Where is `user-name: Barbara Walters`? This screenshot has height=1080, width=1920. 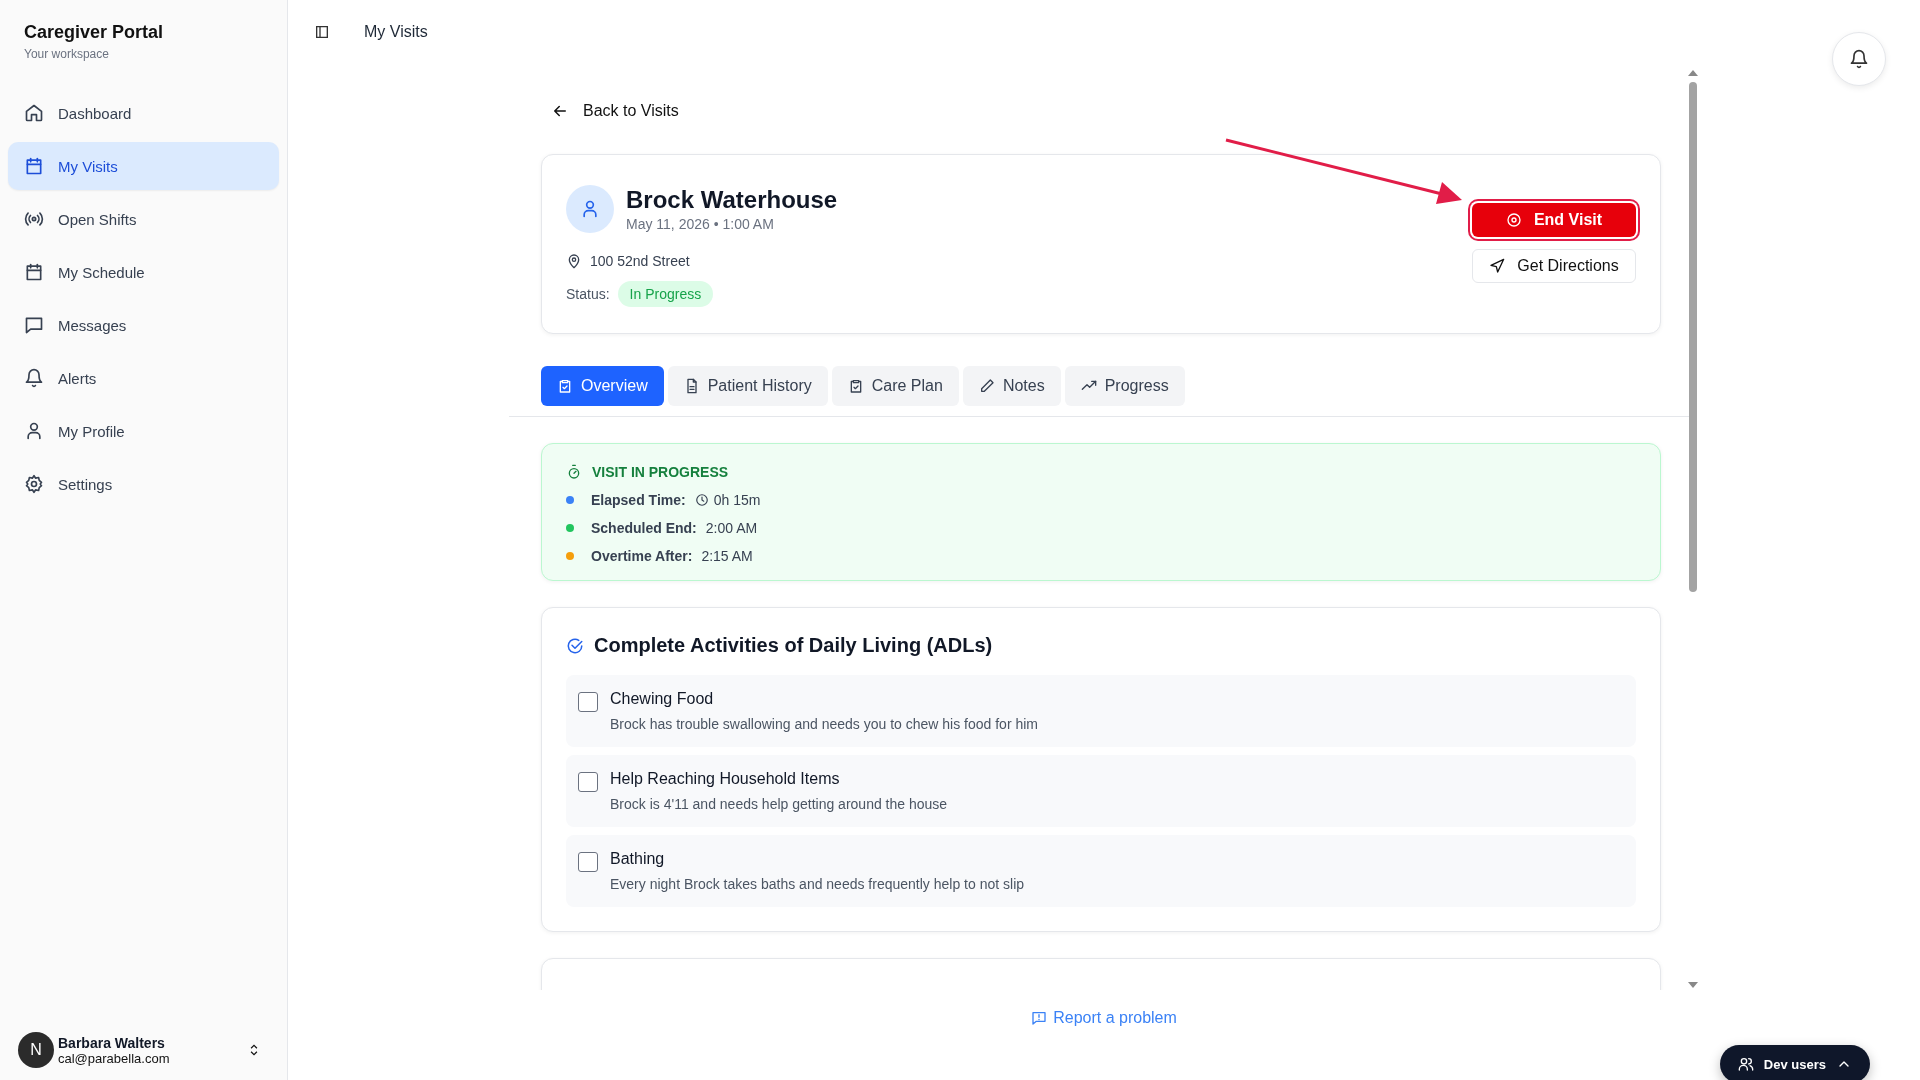 user-name: Barbara Walters is located at coordinates (112, 1042).